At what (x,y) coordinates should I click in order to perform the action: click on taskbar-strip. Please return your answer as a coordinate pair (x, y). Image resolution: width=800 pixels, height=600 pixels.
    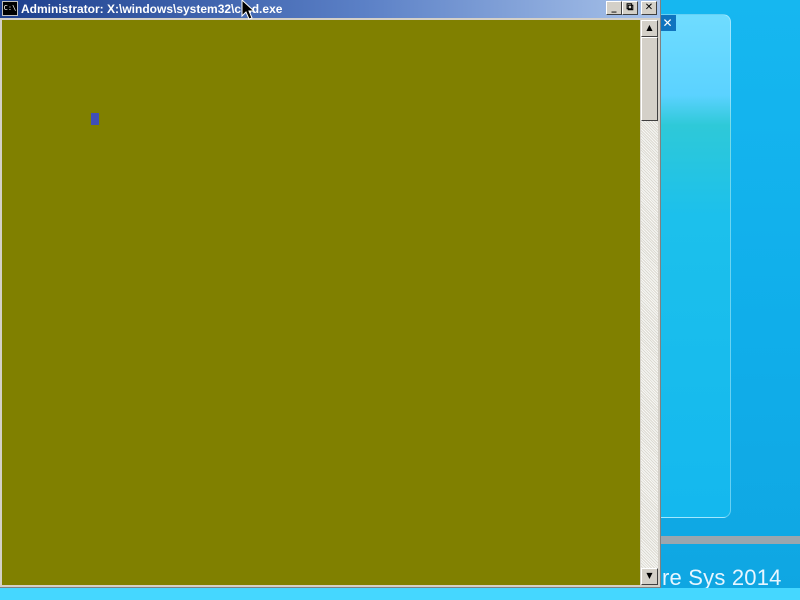
    Looking at the image, I should click on (400, 594).